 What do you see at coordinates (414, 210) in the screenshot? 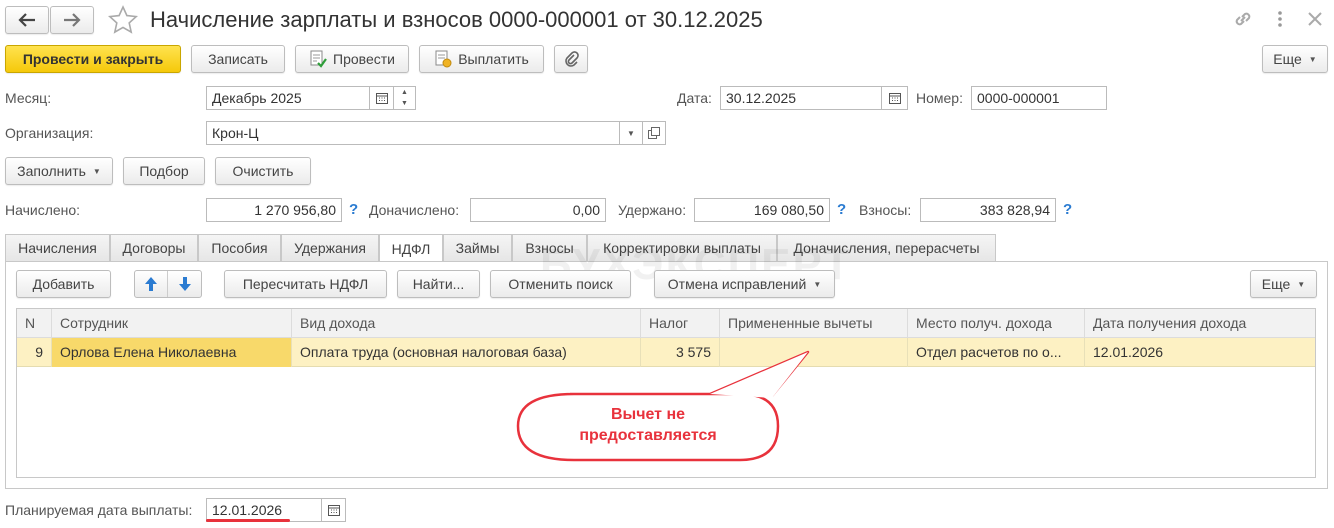
I see `extra-accrued-label: Доначислено:` at bounding box center [414, 210].